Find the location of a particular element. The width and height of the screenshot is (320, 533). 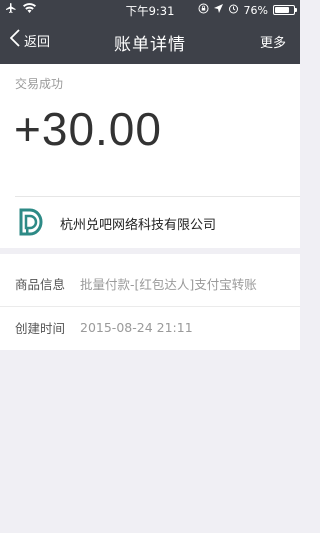

divider is located at coordinates (157, 196).